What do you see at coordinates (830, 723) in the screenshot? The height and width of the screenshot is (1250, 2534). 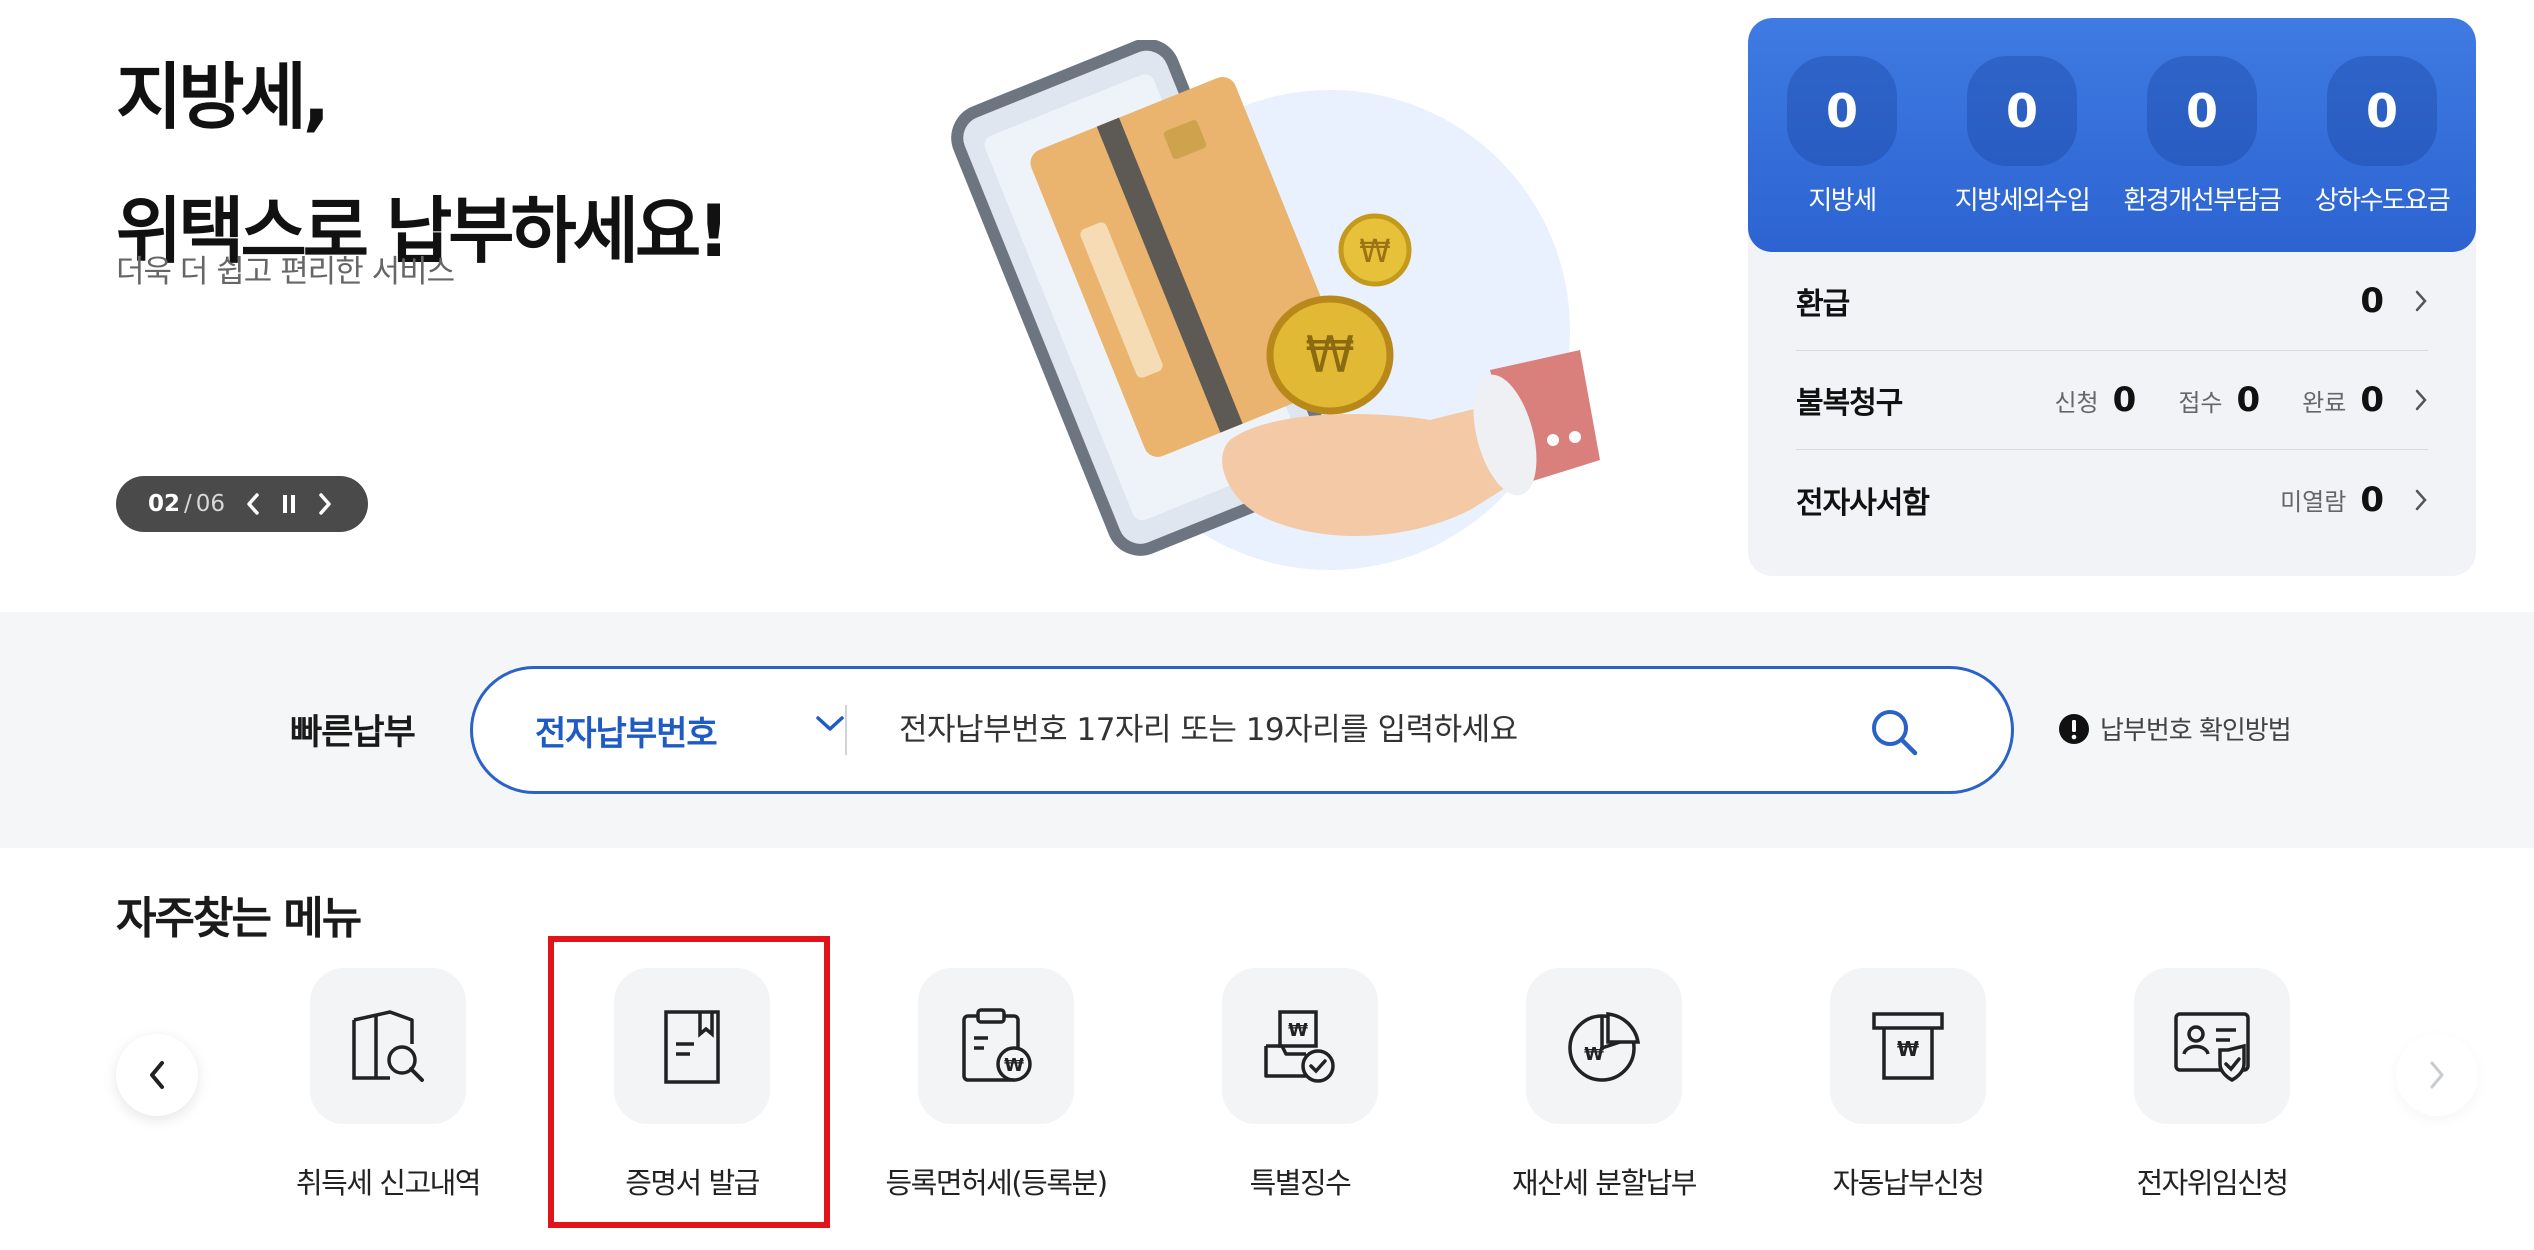 I see `chevron-down-icon` at bounding box center [830, 723].